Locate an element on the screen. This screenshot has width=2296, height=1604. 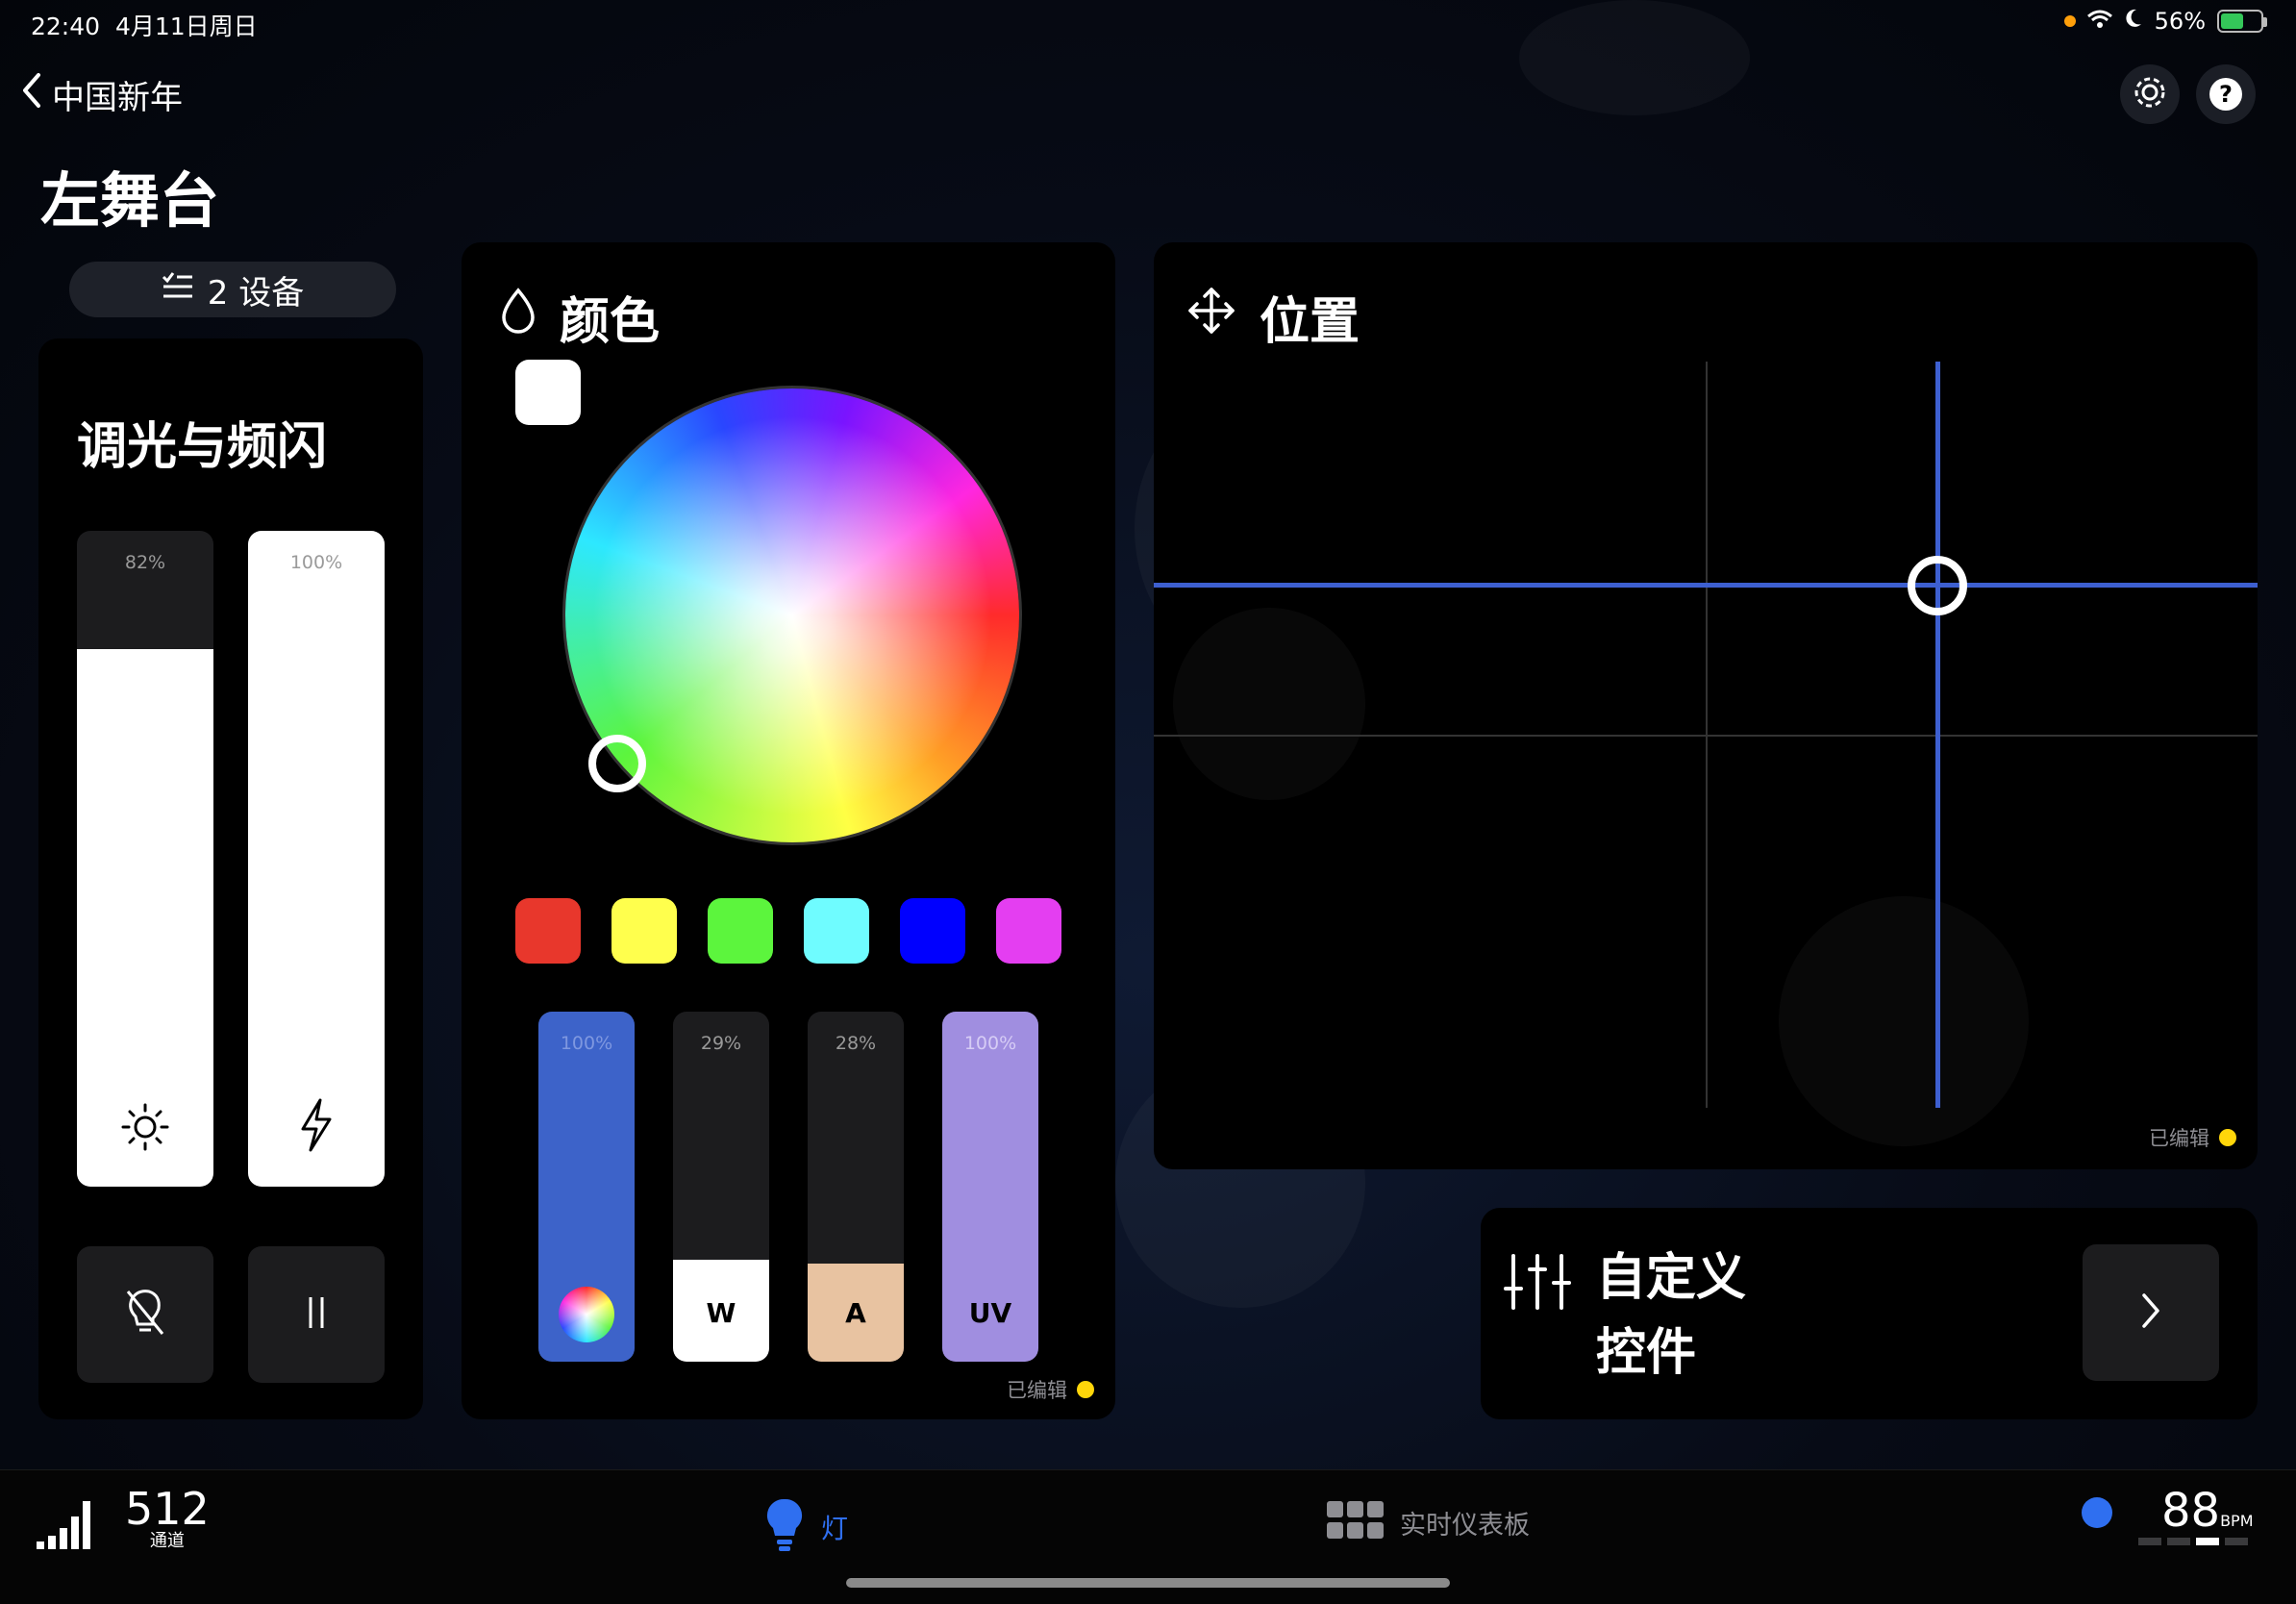
bokeh-light is located at coordinates (1634, 57).